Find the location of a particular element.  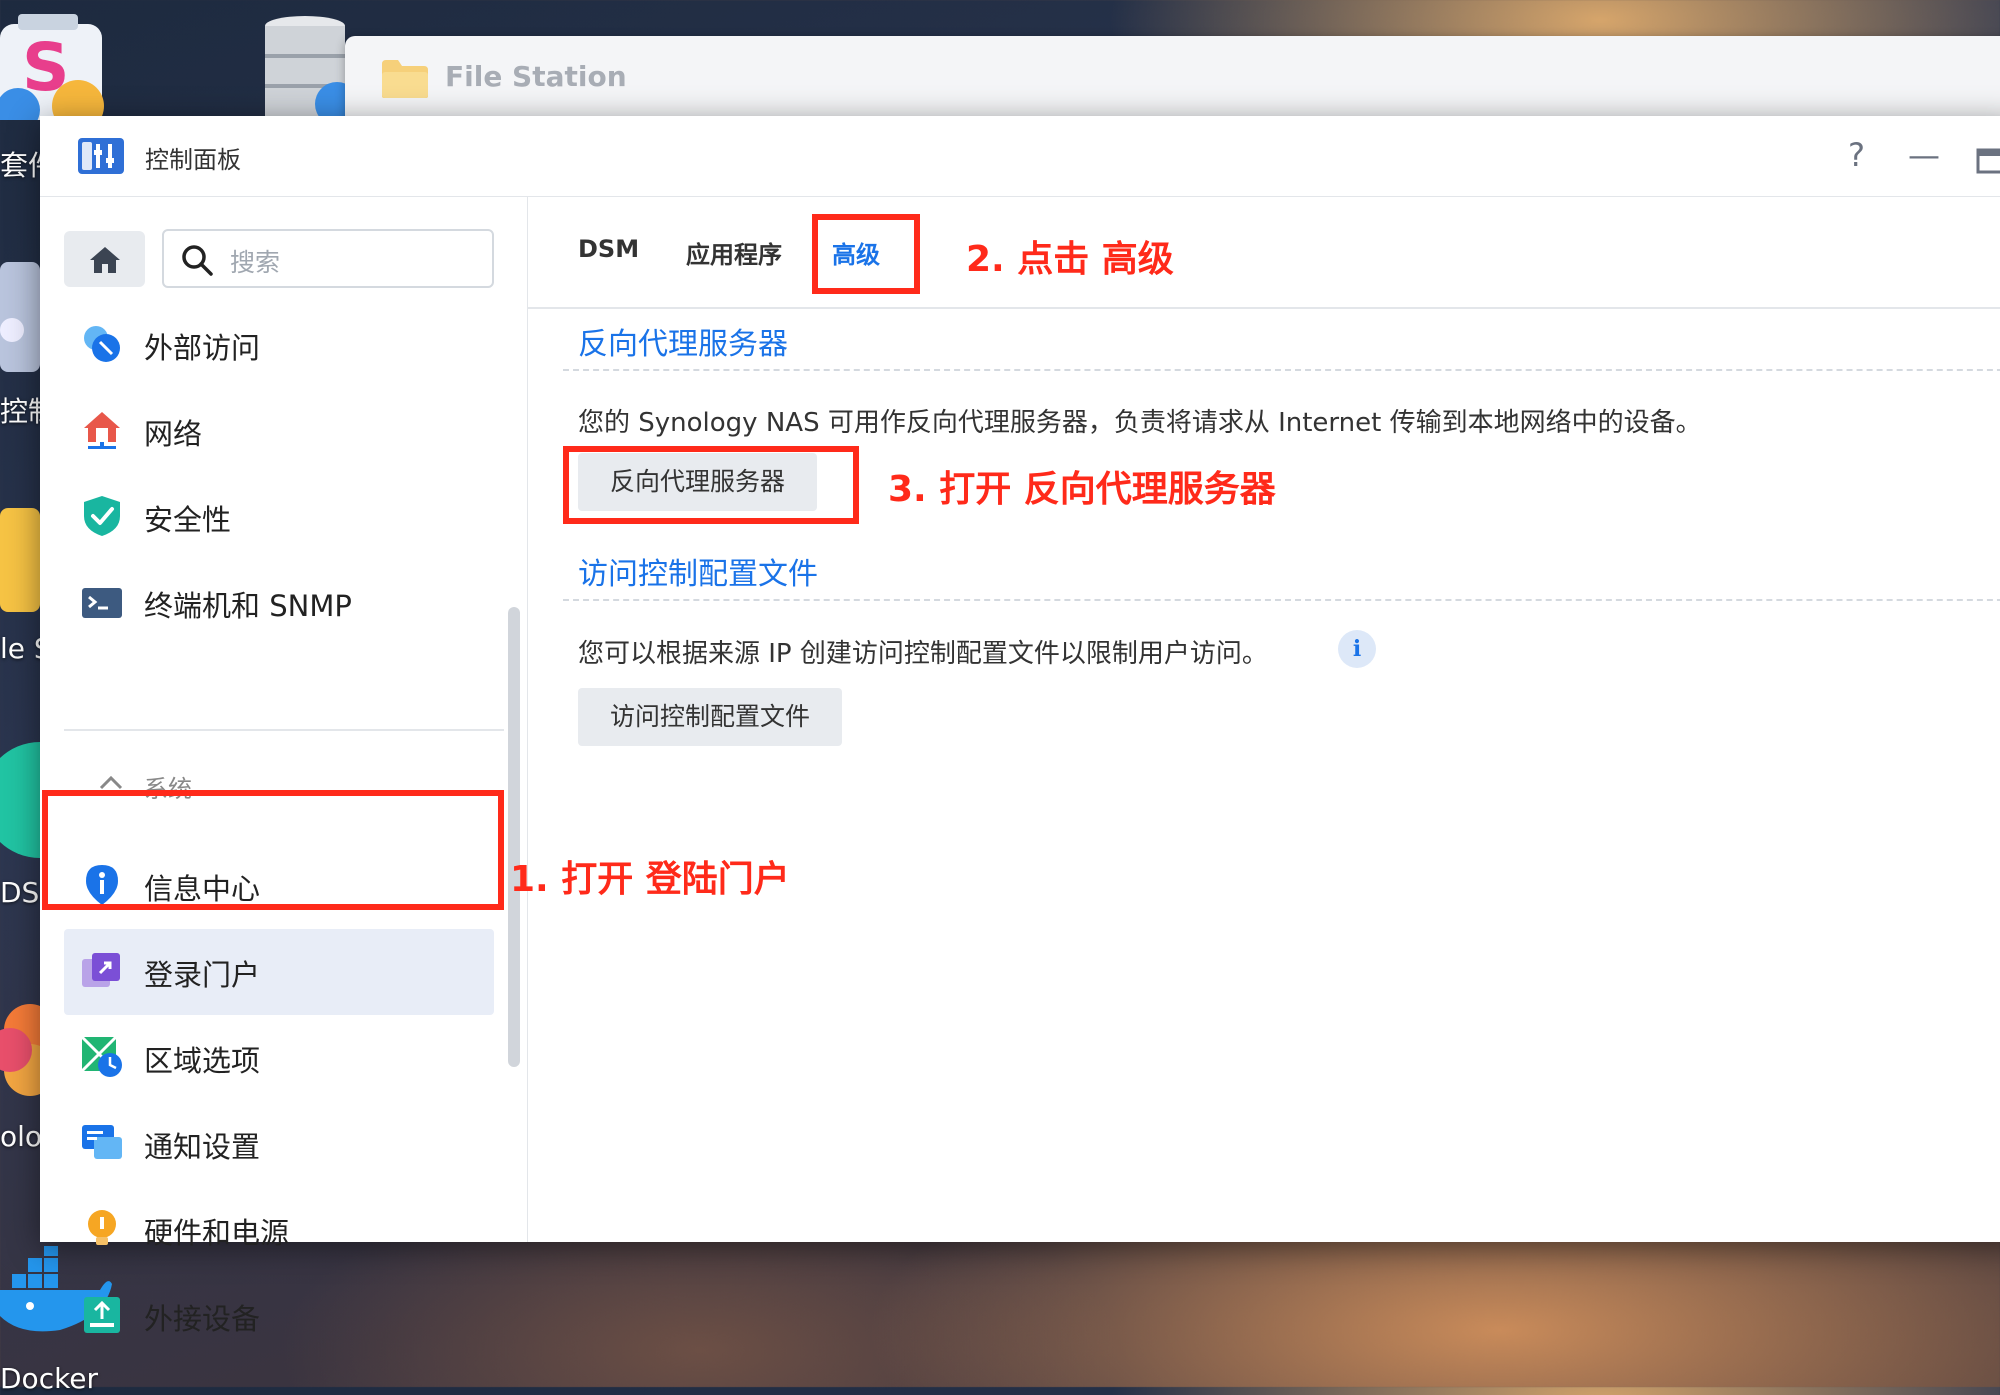

sidebar-item-hardware-power: 硬件和电源 is located at coordinates (279, 1230).